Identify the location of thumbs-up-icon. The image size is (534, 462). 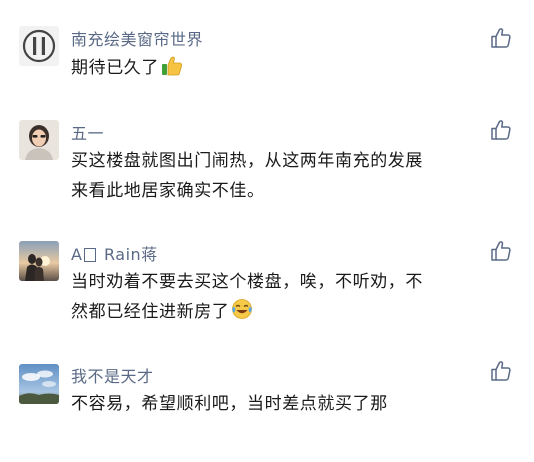
(501, 371).